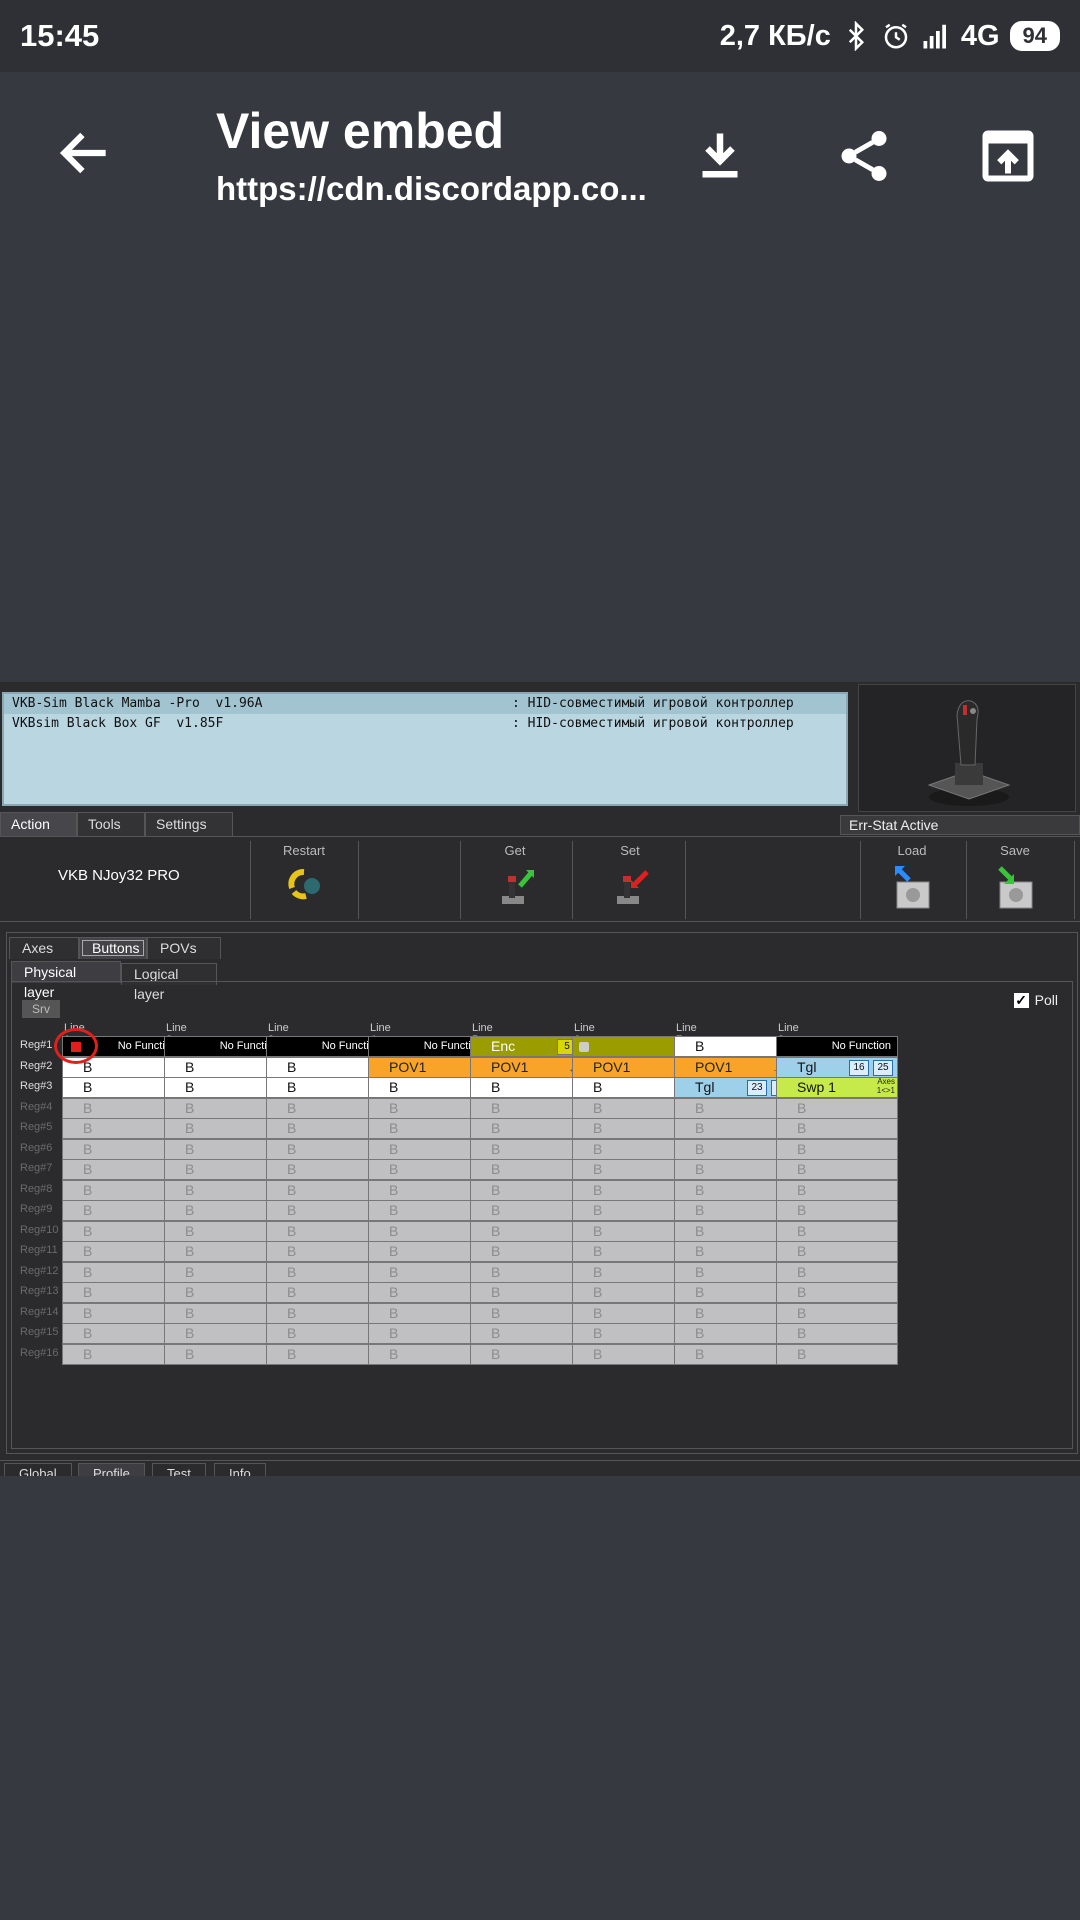  What do you see at coordinates (630, 880) in the screenshot?
I see `set-button: Set` at bounding box center [630, 880].